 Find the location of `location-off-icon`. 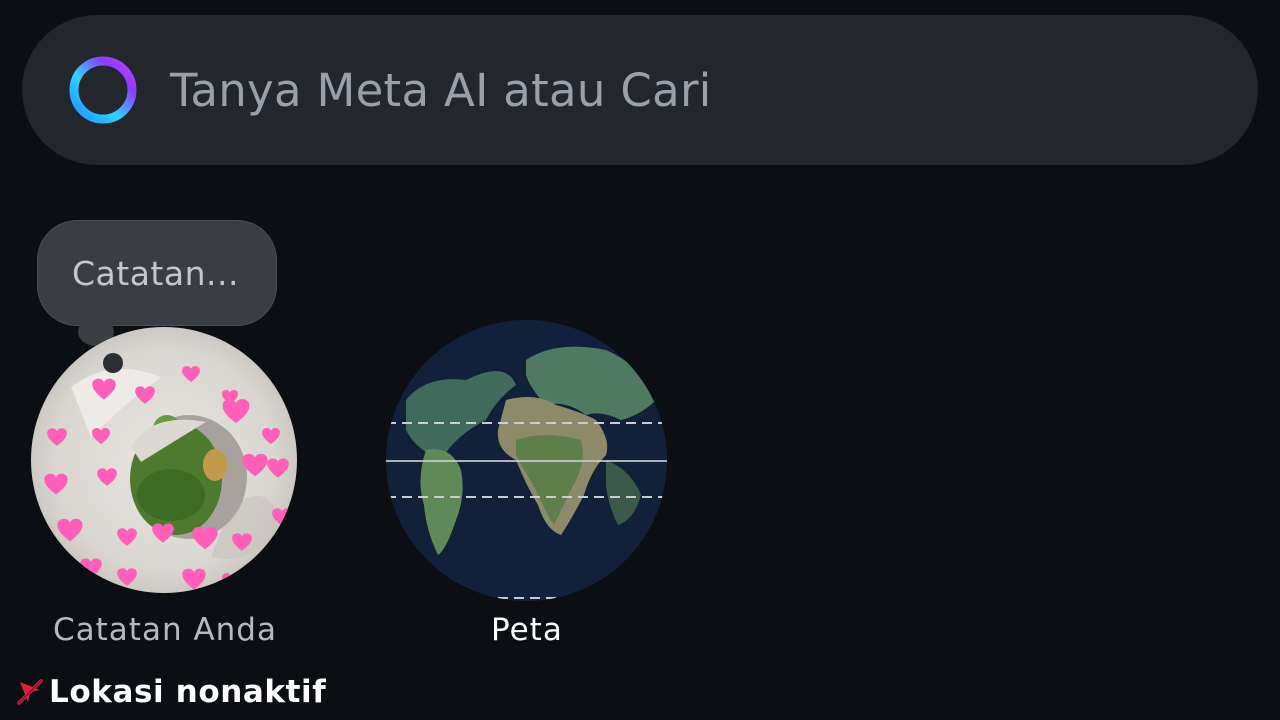

location-off-icon is located at coordinates (30, 692).